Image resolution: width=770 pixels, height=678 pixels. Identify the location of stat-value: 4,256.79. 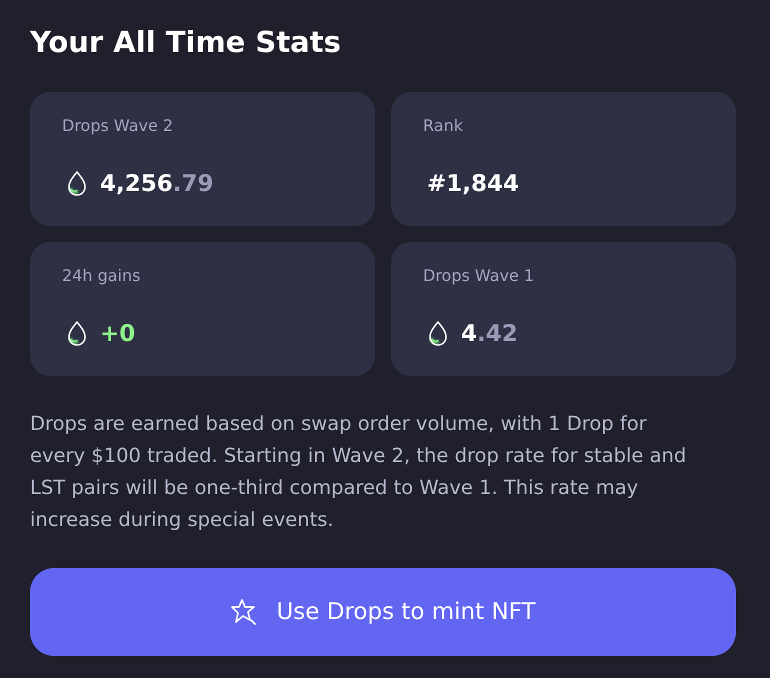
(157, 184).